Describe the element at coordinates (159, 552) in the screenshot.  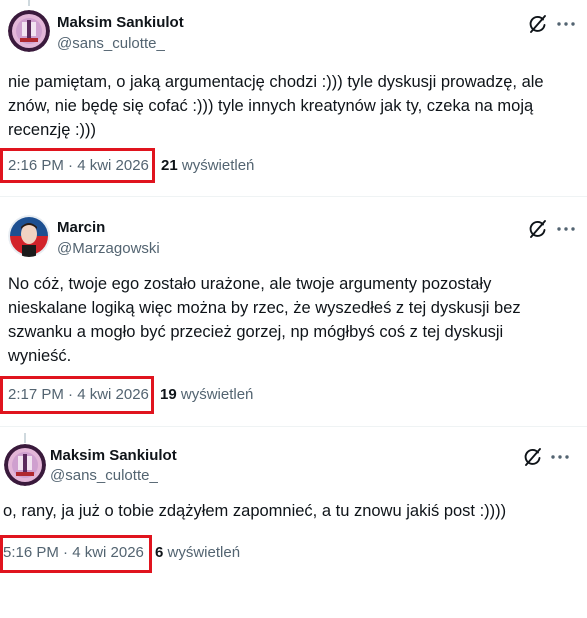
I see `views-number: 6` at that location.